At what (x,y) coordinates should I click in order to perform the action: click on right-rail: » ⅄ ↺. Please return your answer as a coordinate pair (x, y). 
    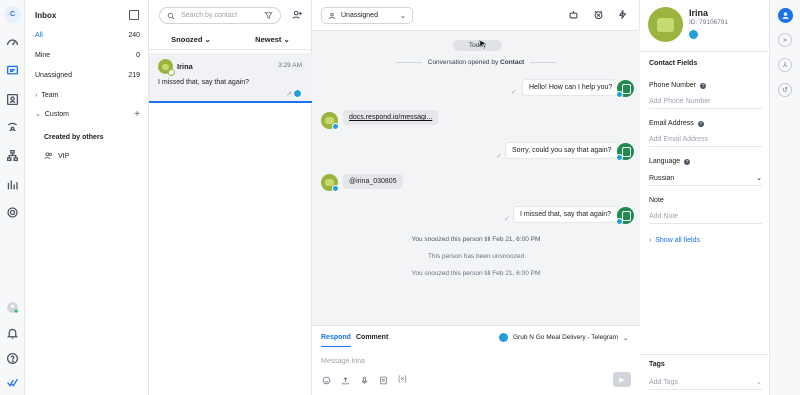
    Looking at the image, I should click on (785, 197).